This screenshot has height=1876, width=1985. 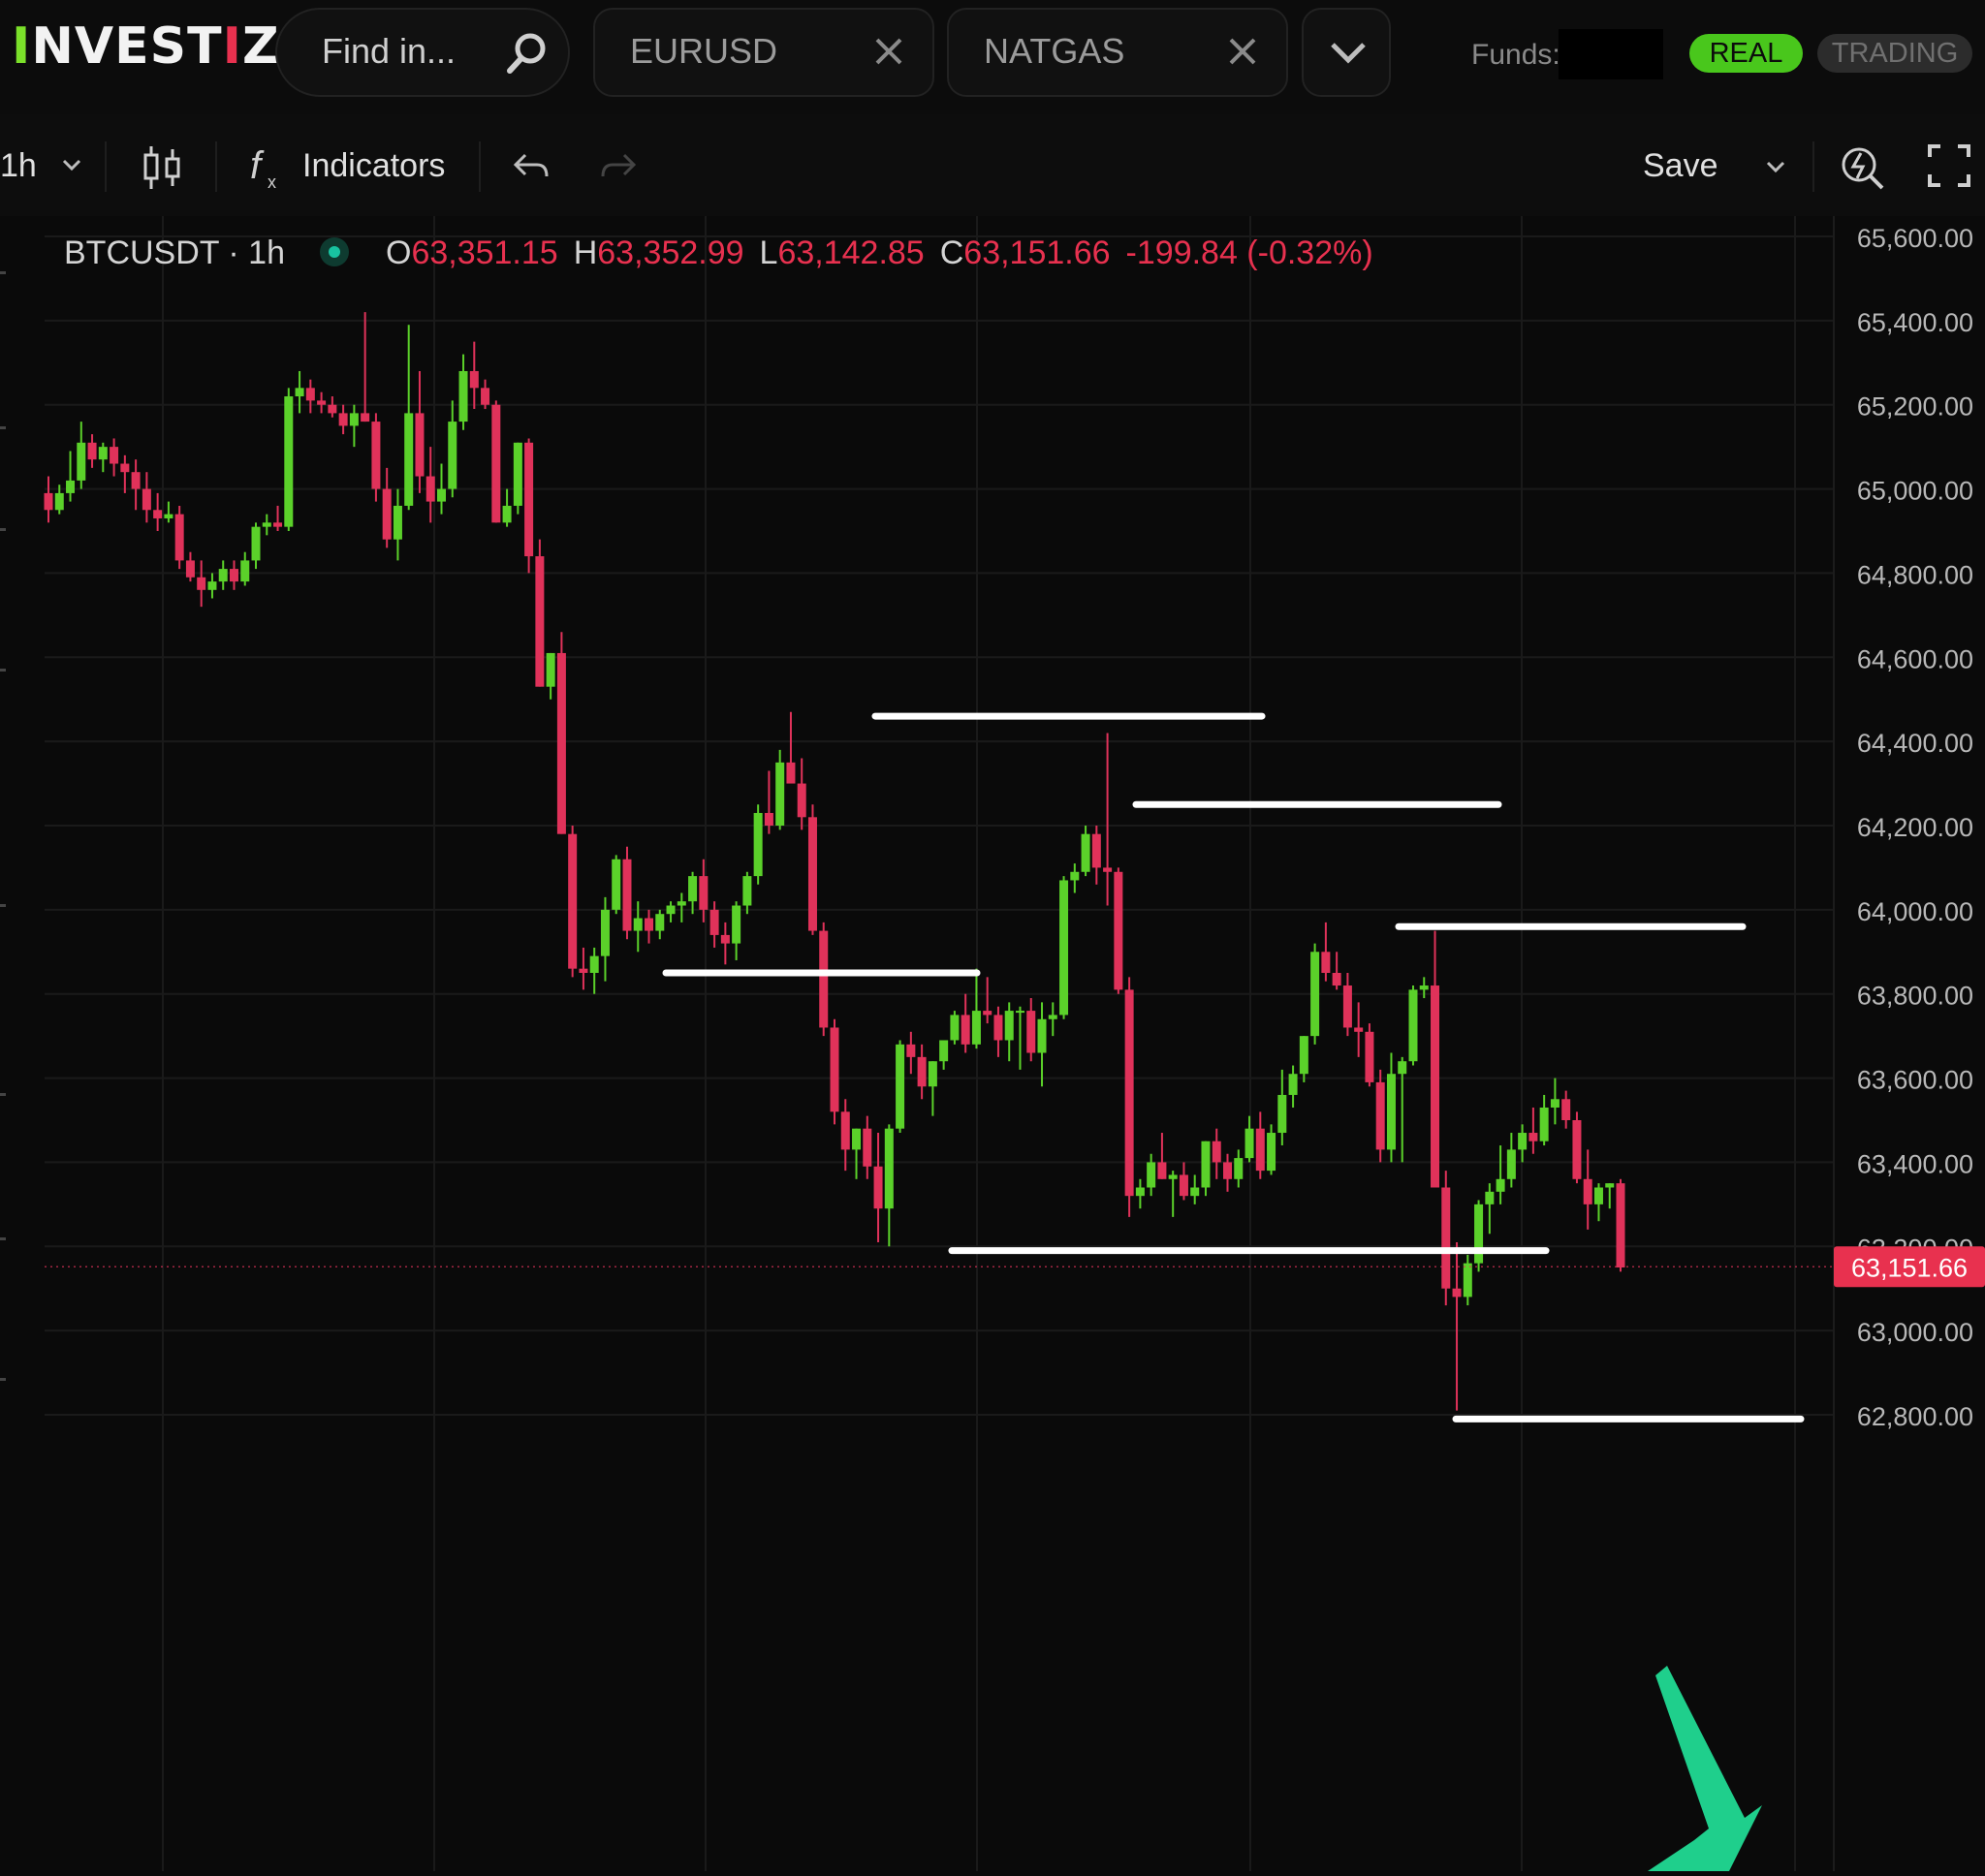 I want to click on undo-icon, so click(x=531, y=169).